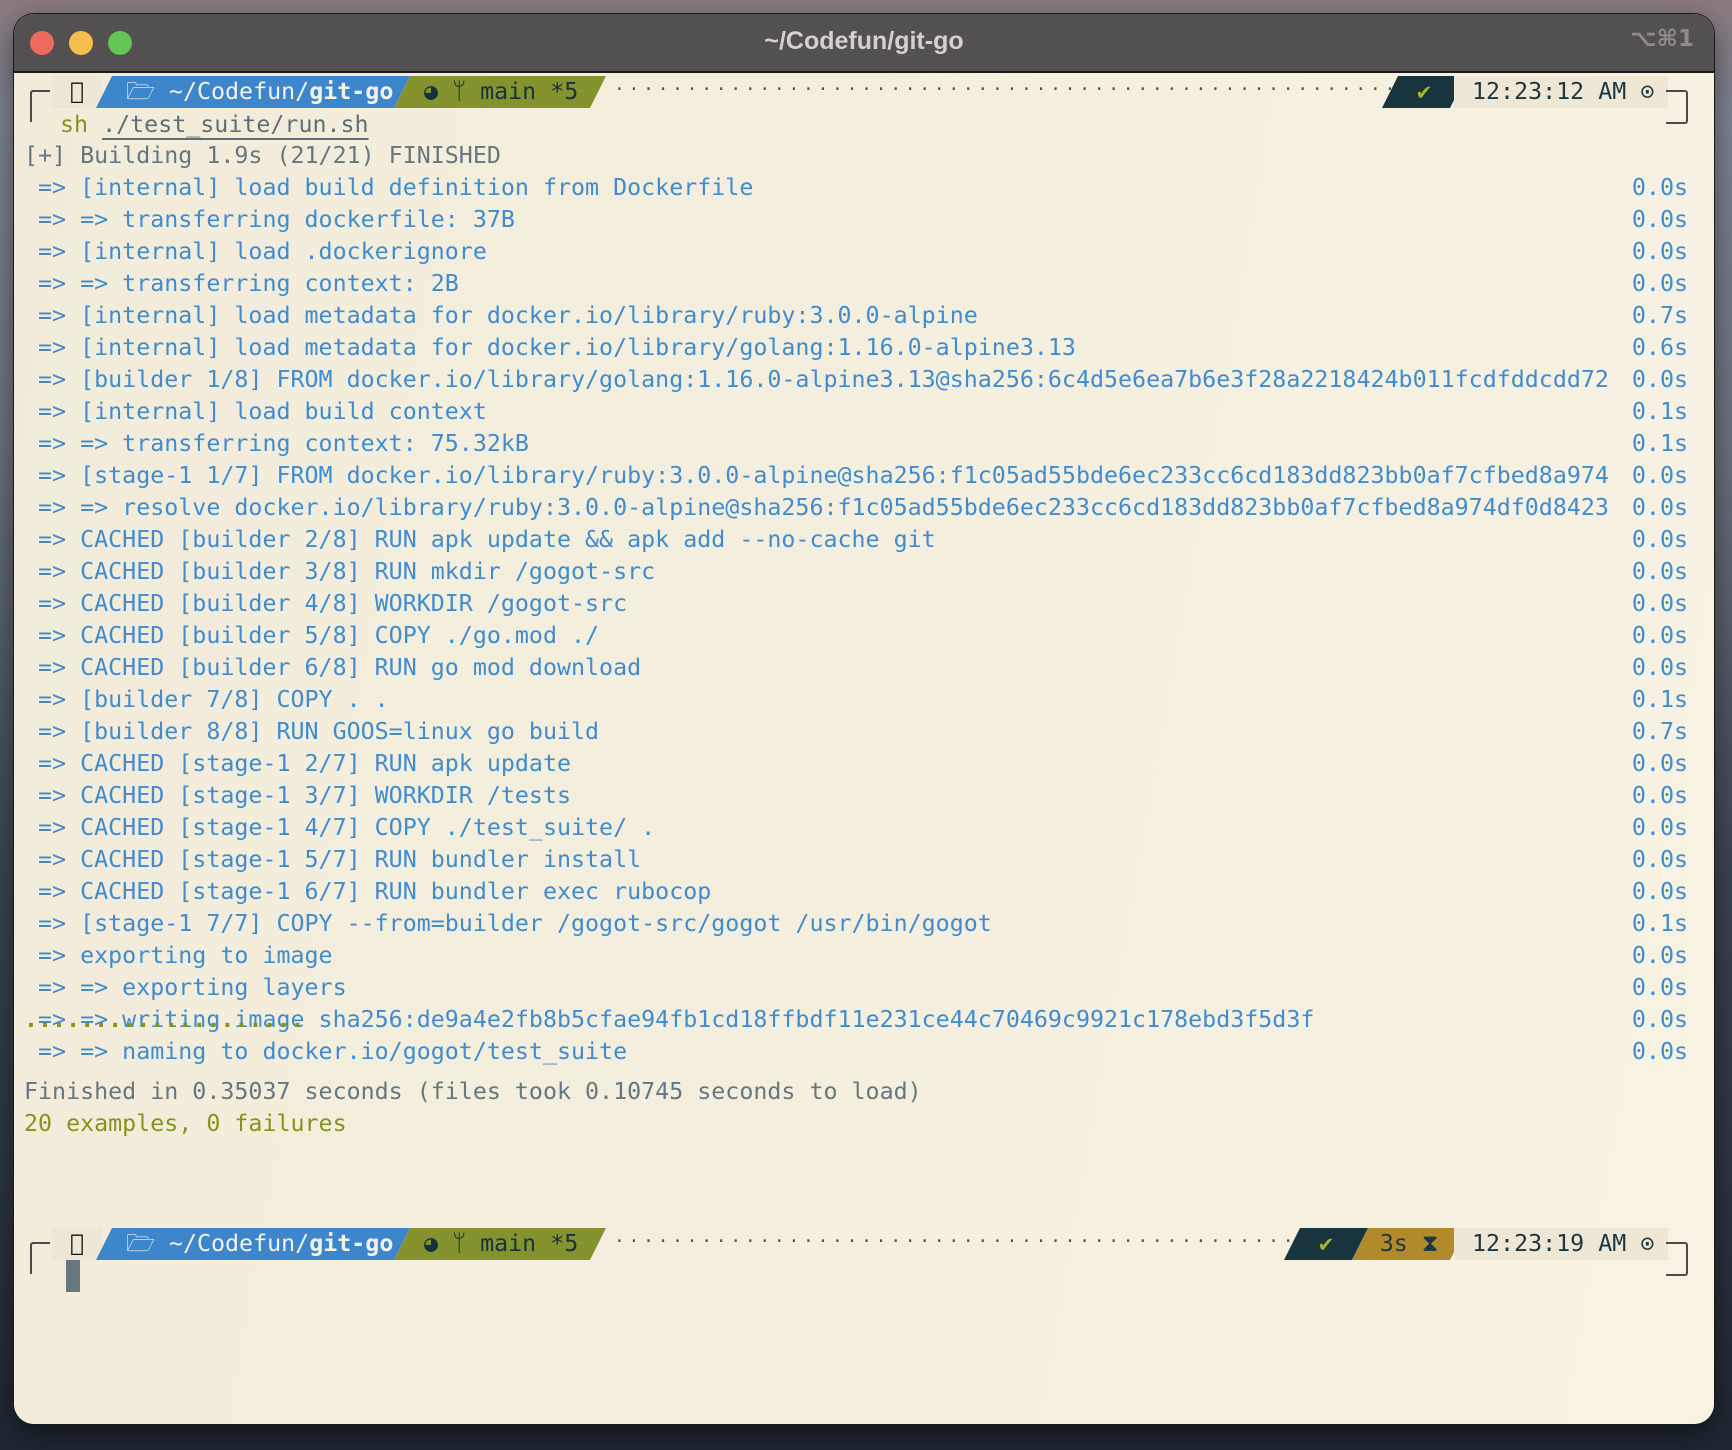 Image resolution: width=1732 pixels, height=1450 pixels. I want to click on clock-segment: 12:23:12 AM ⊙, so click(1561, 92).